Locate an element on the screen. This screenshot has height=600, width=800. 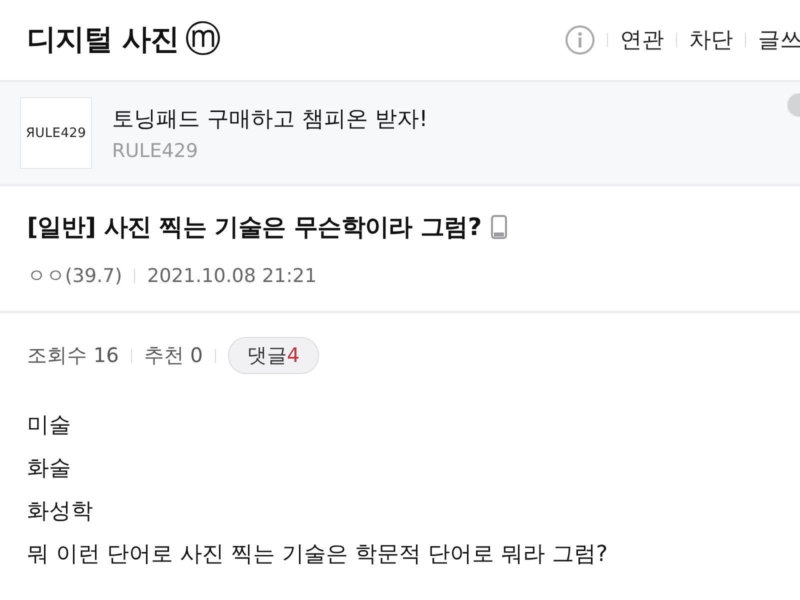
body-text-line: 뭐 이런 단어로 사진 찍는 기술은 학문적 단어로 뭐라 그럼? is located at coordinates (318, 555).